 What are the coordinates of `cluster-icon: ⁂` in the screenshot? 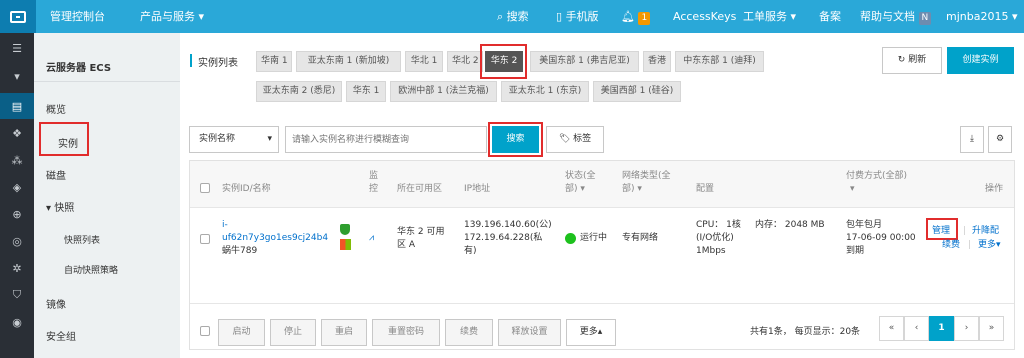 It's located at (17, 160).